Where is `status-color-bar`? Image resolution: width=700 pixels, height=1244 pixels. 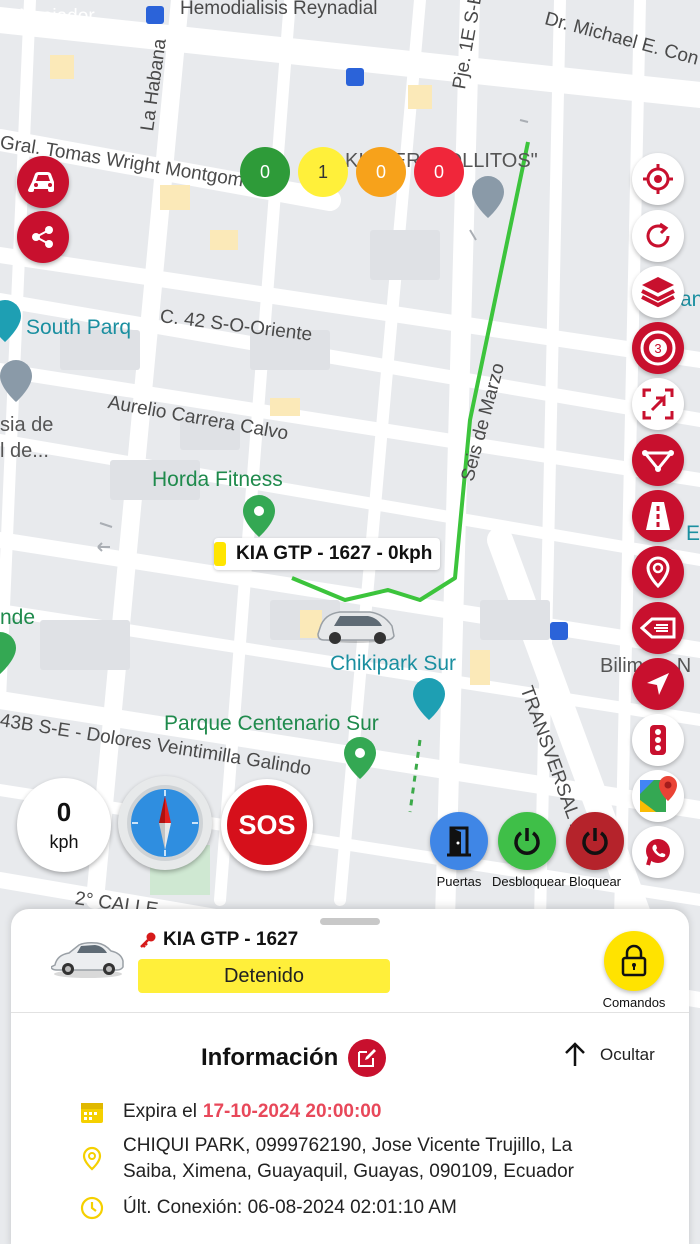 status-color-bar is located at coordinates (220, 554).